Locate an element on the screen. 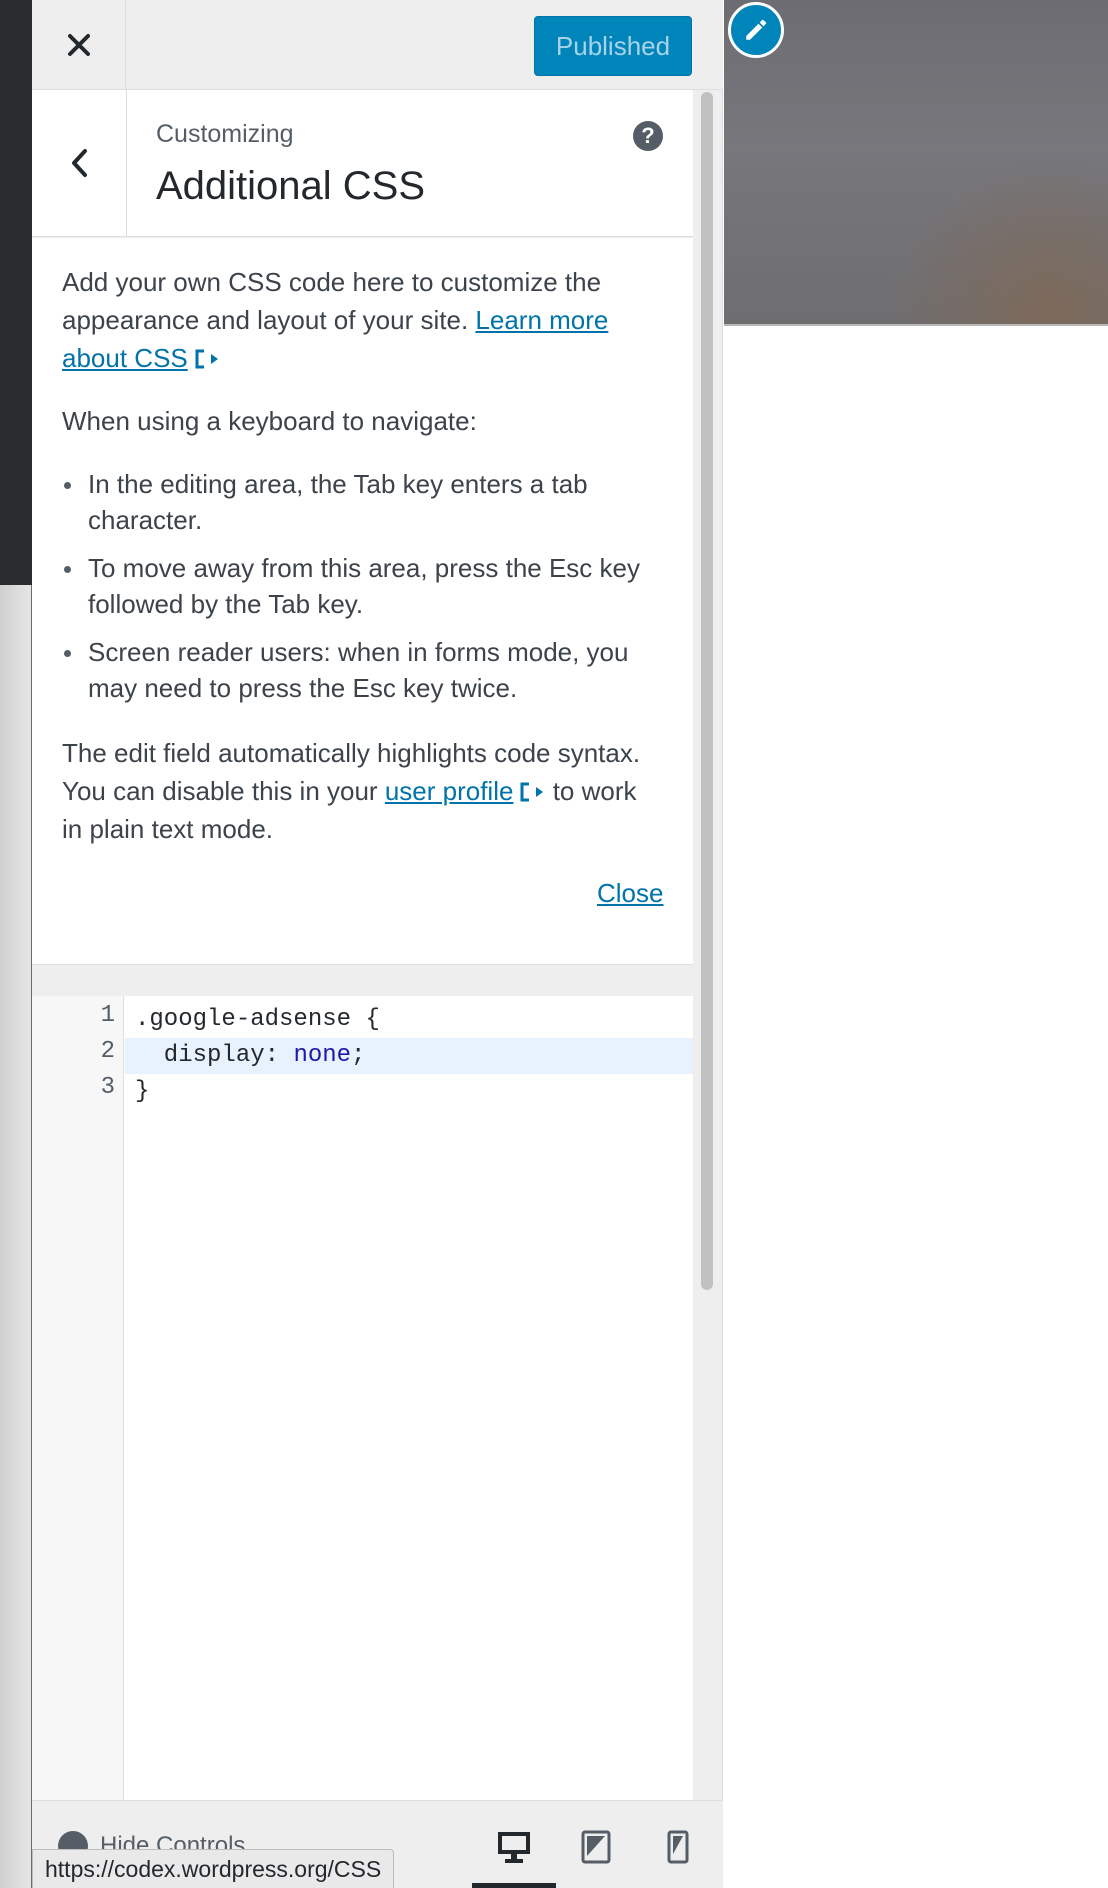  line-number: 3 is located at coordinates (107, 1087).